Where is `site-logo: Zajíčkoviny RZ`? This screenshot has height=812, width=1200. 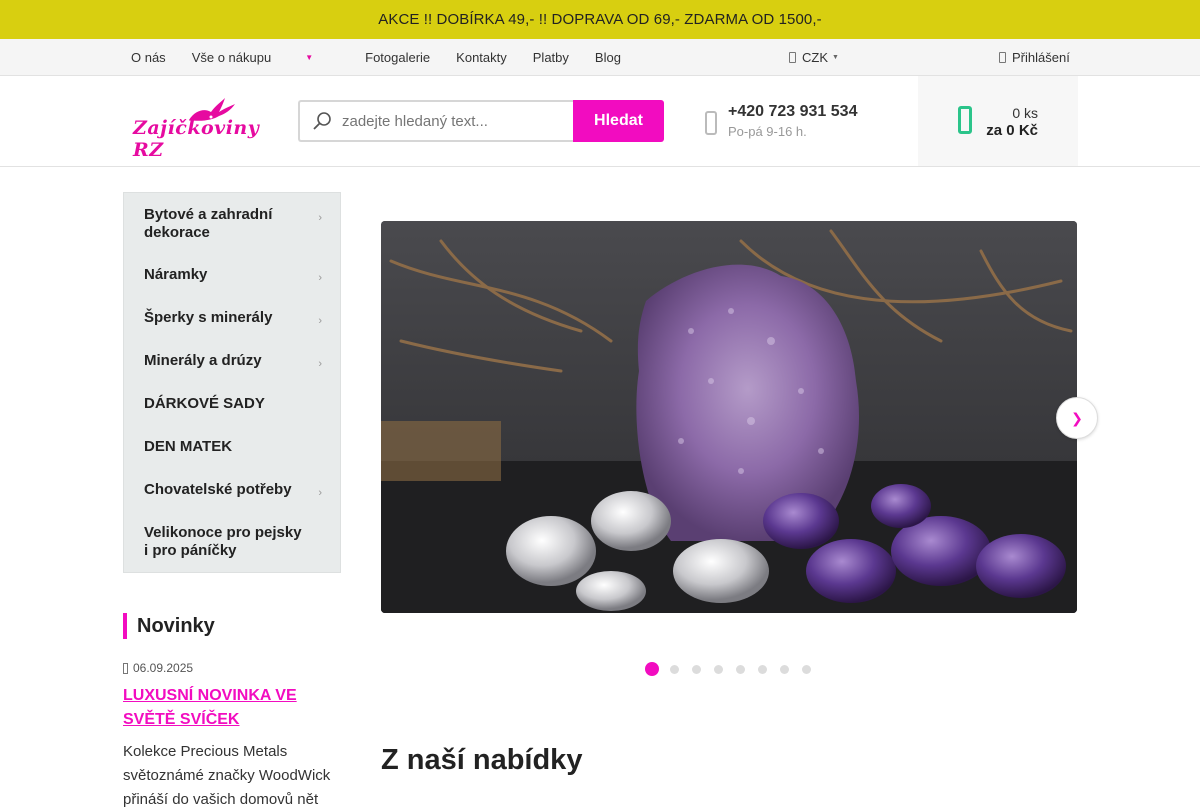
site-logo: Zajíčkoviny RZ is located at coordinates (206, 128).